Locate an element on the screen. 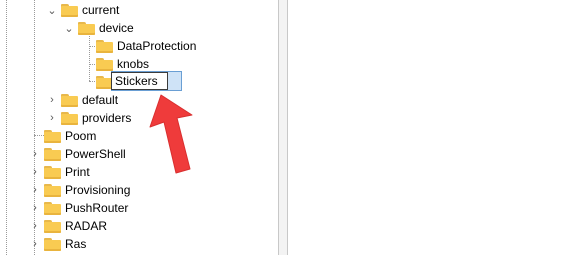  tree-item-poom: Poom is located at coordinates (70, 136).